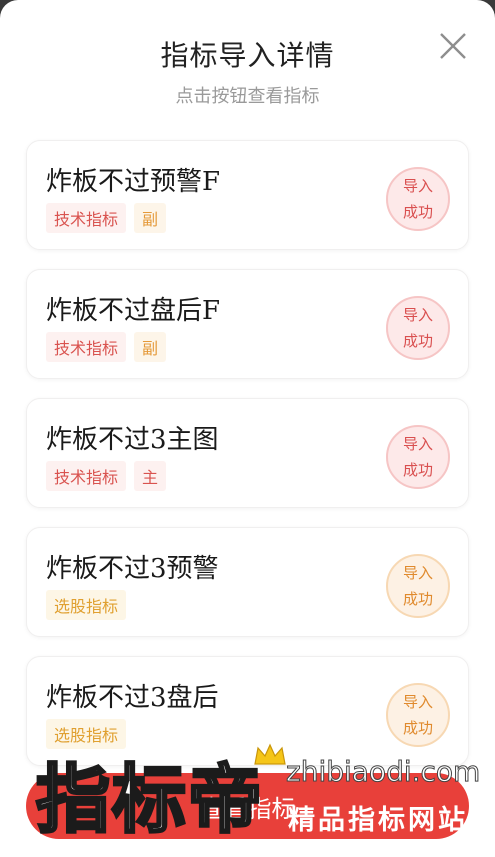 The width and height of the screenshot is (495, 857). Describe the element at coordinates (247, 96) in the screenshot. I see `page-subtitle: 点击按钮查看指标` at that location.